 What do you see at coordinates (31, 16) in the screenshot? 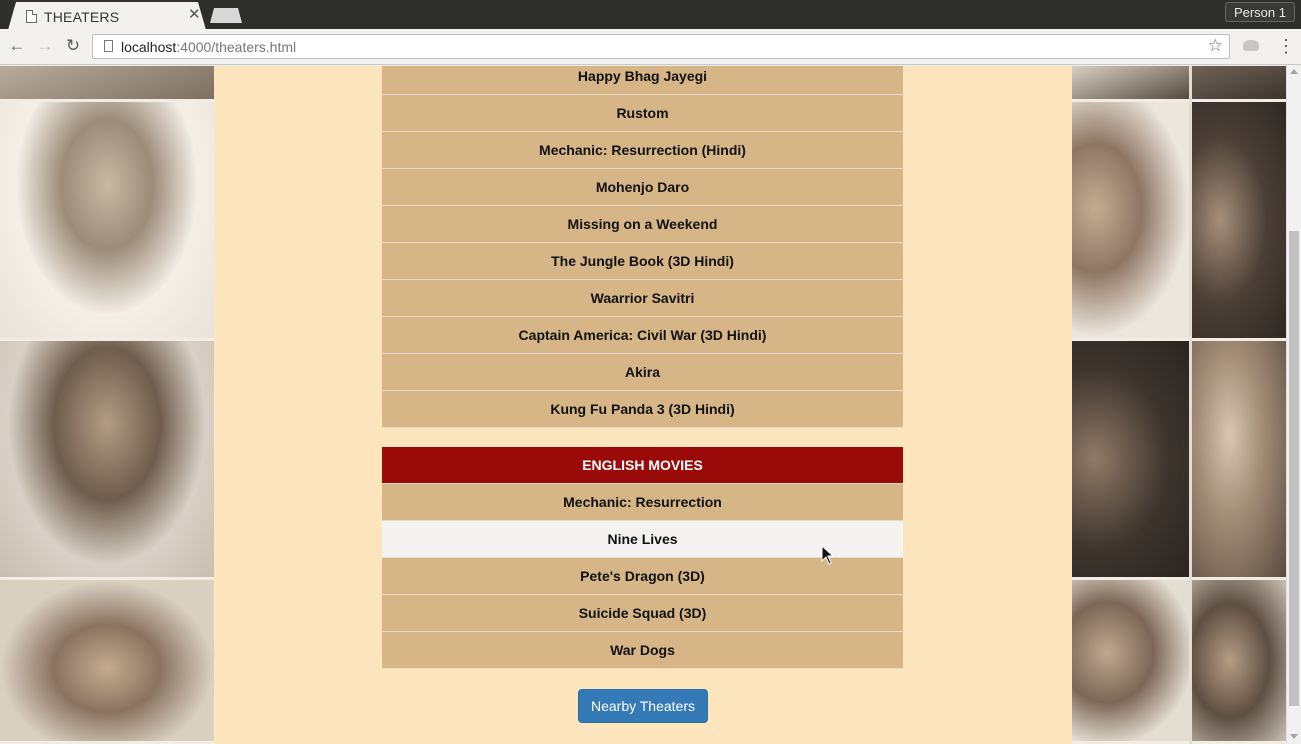
I see `page-icon` at bounding box center [31, 16].